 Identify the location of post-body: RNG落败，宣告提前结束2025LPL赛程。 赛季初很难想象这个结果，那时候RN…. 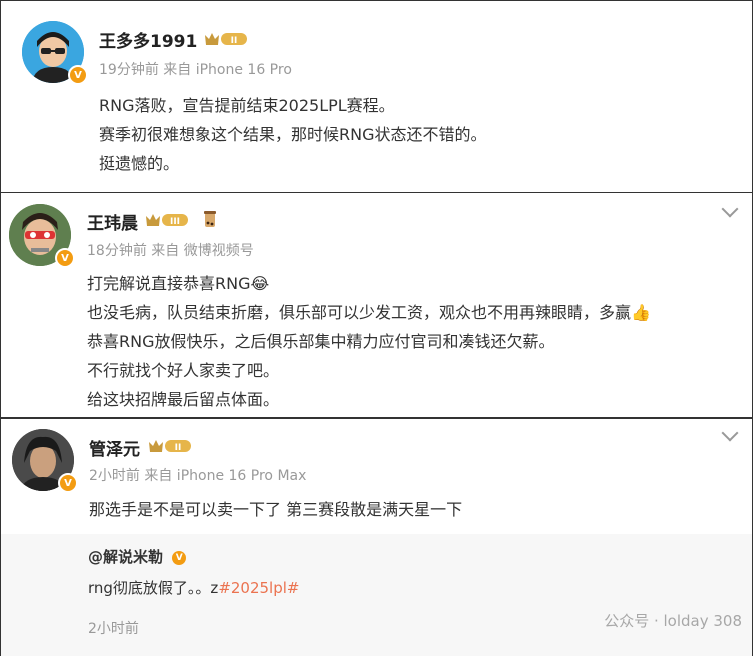
(293, 134).